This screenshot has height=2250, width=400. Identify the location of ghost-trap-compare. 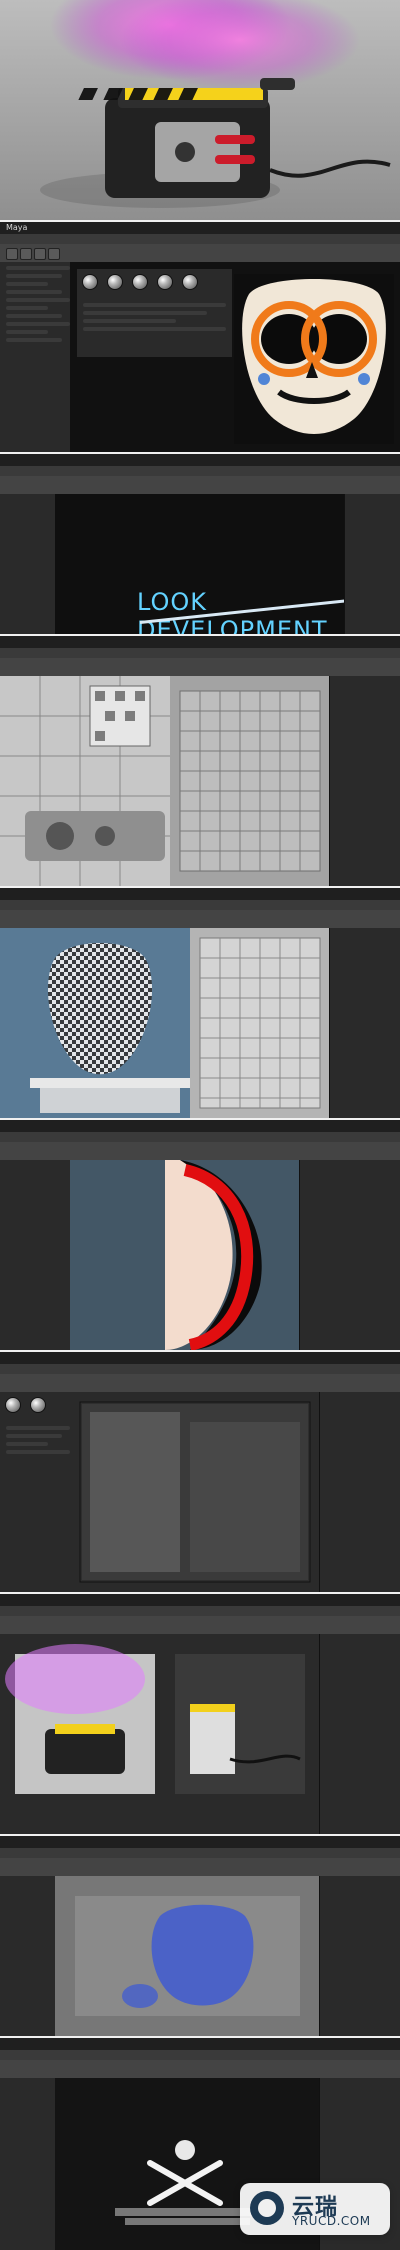
(160, 1734).